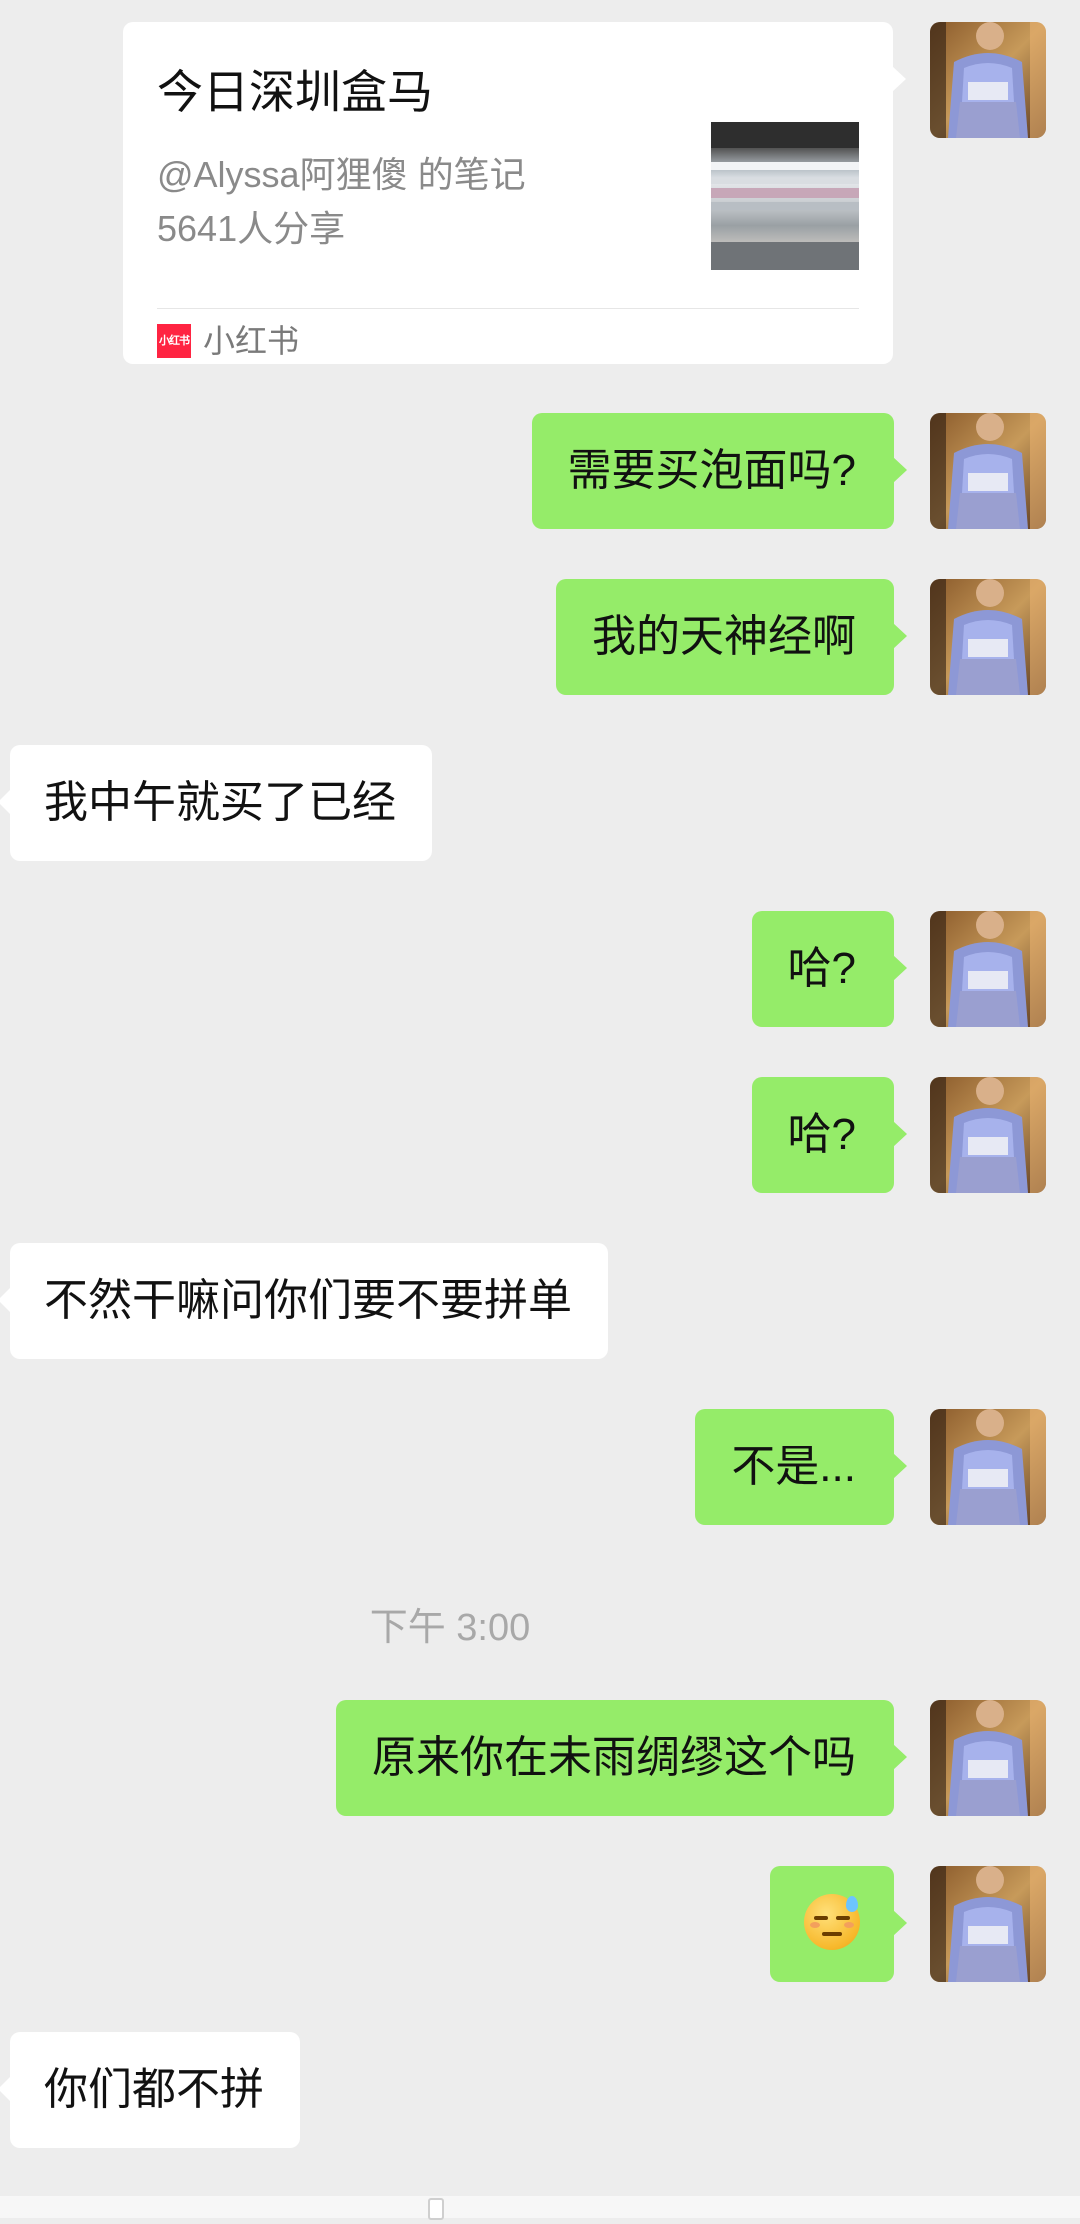 This screenshot has width=1080, height=2224. Describe the element at coordinates (508, 308) in the screenshot. I see `card-divider` at that location.